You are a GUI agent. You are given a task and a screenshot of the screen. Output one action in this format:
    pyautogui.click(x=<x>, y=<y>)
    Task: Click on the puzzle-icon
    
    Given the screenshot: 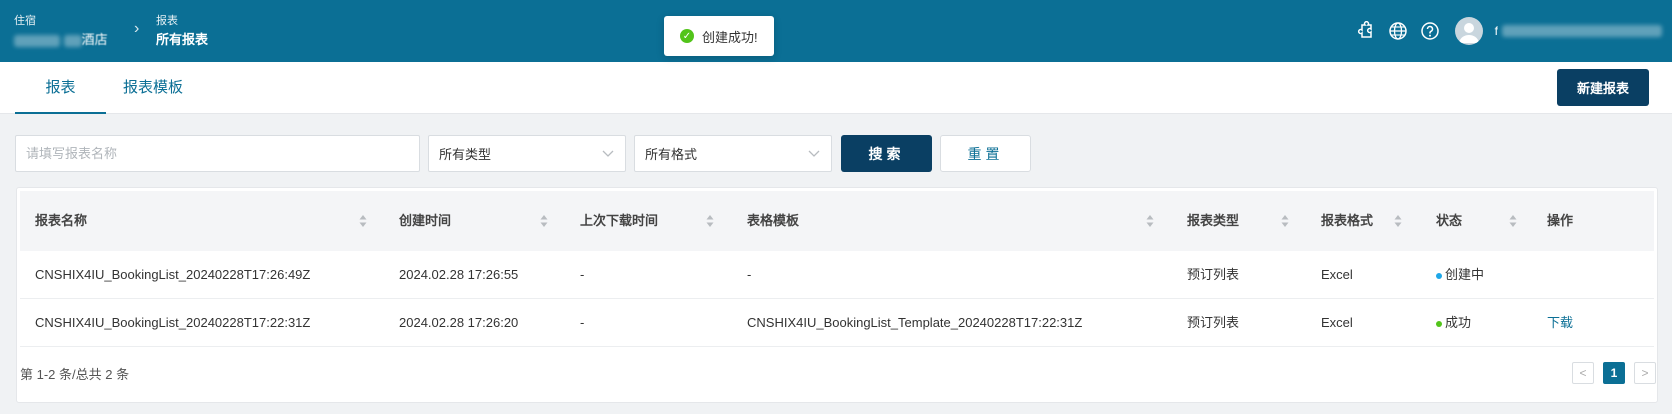 What is the action you would take?
    pyautogui.click(x=1366, y=31)
    